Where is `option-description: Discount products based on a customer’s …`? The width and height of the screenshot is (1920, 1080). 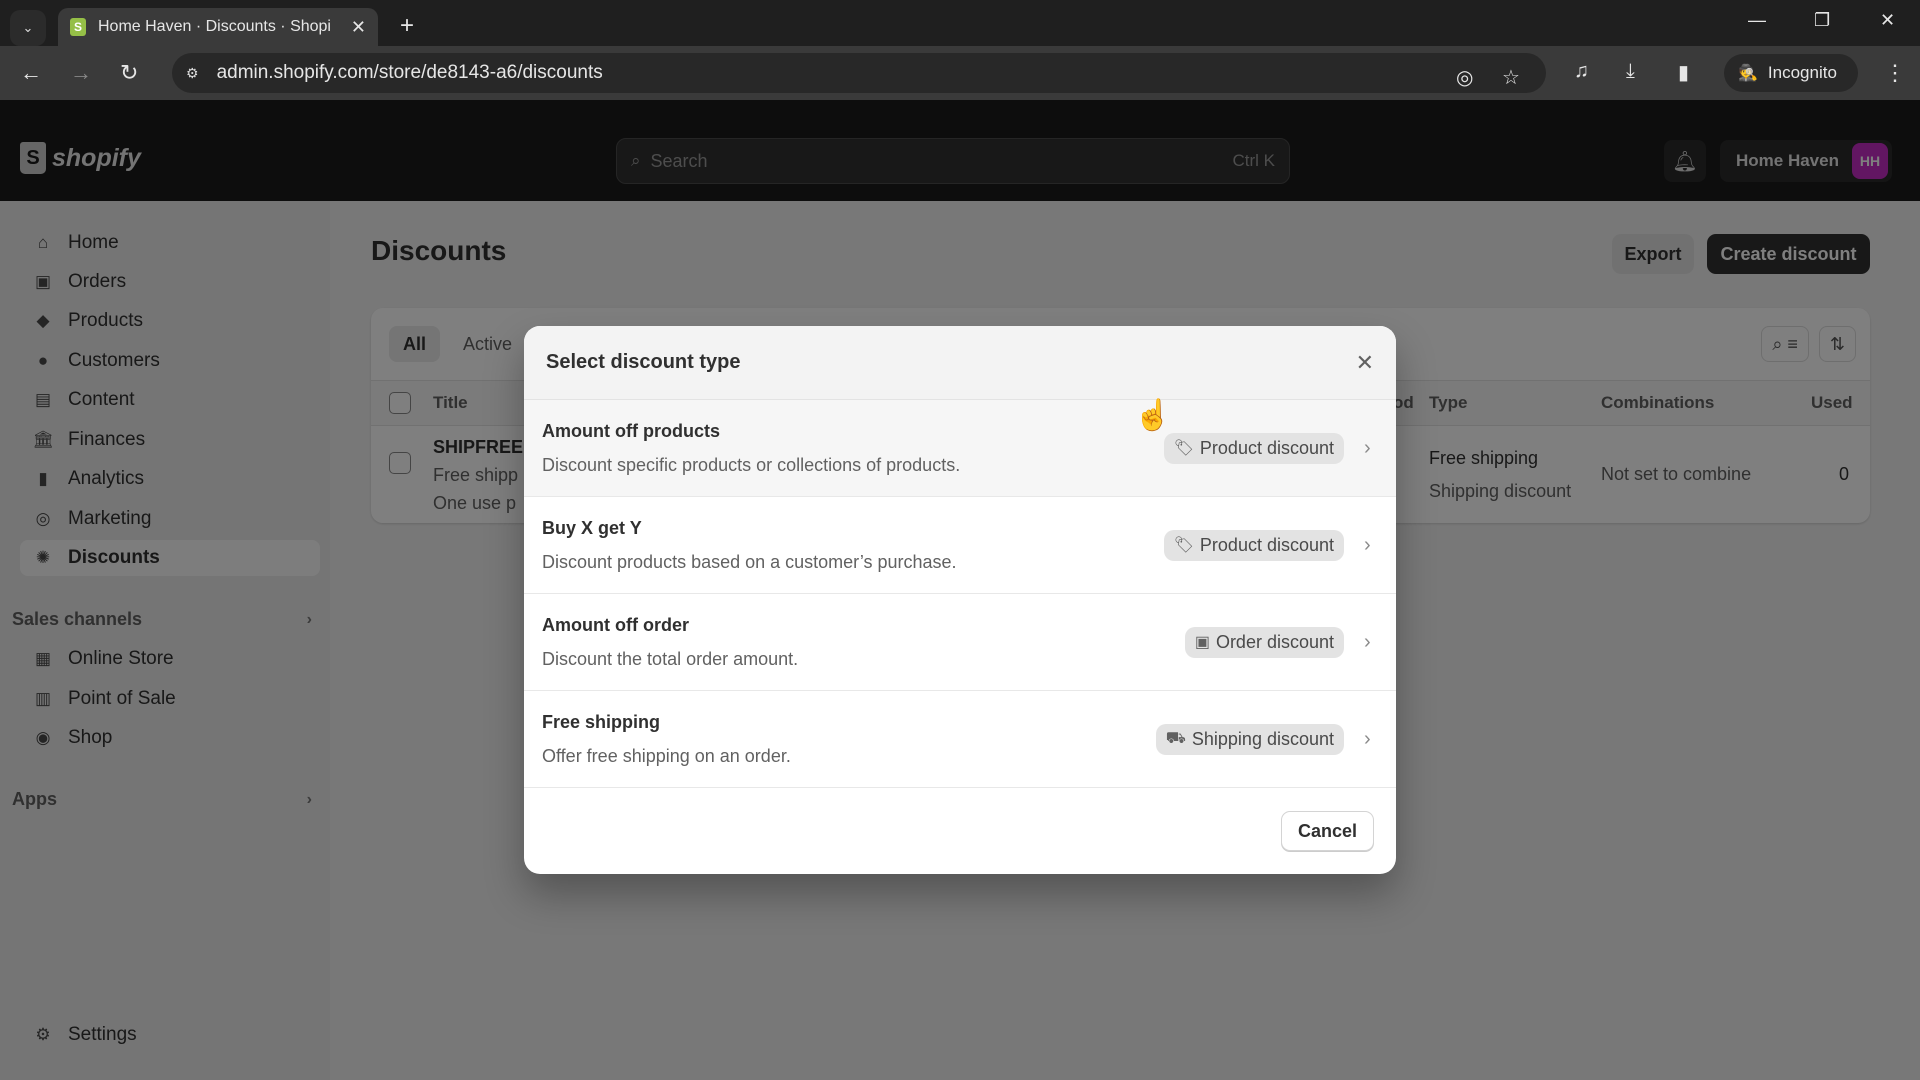
option-description: Discount products based on a customer’s … is located at coordinates (749, 561).